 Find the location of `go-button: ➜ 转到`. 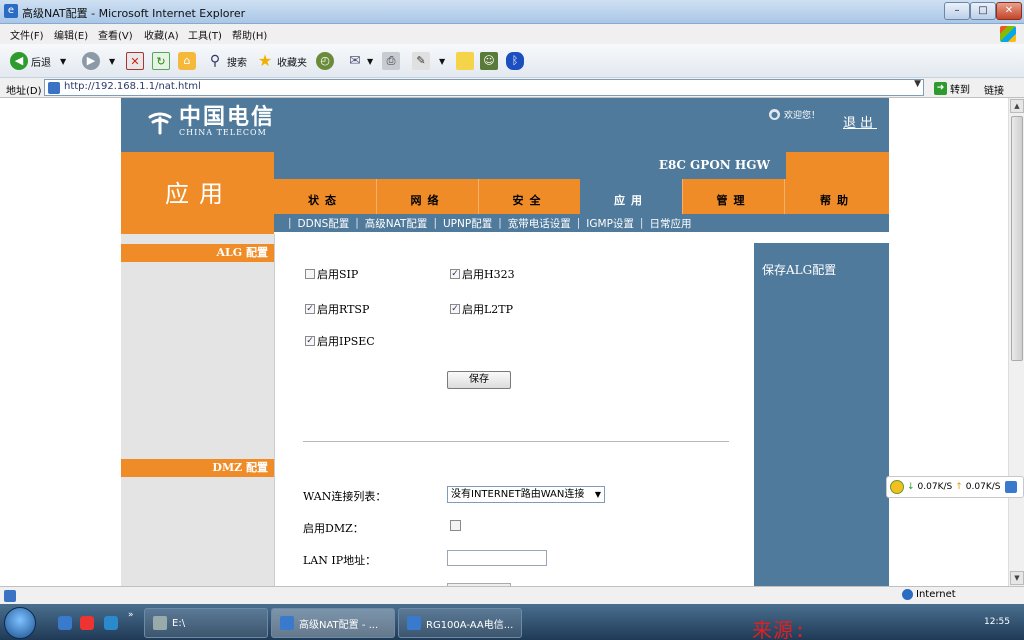

go-button: ➜ 转到 is located at coordinates (952, 88).